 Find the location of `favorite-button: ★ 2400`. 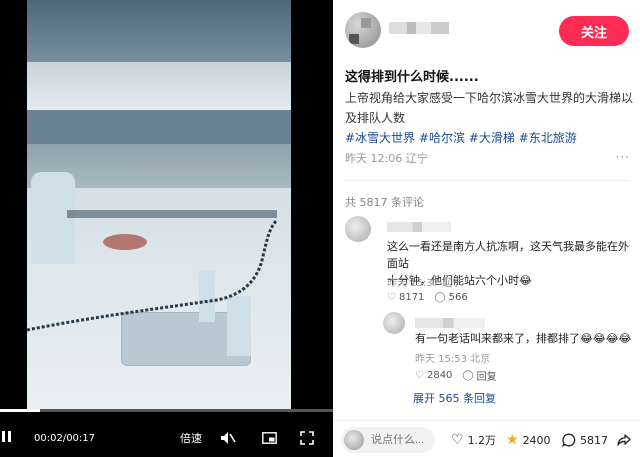

favorite-button: ★ 2400 is located at coordinates (528, 440).